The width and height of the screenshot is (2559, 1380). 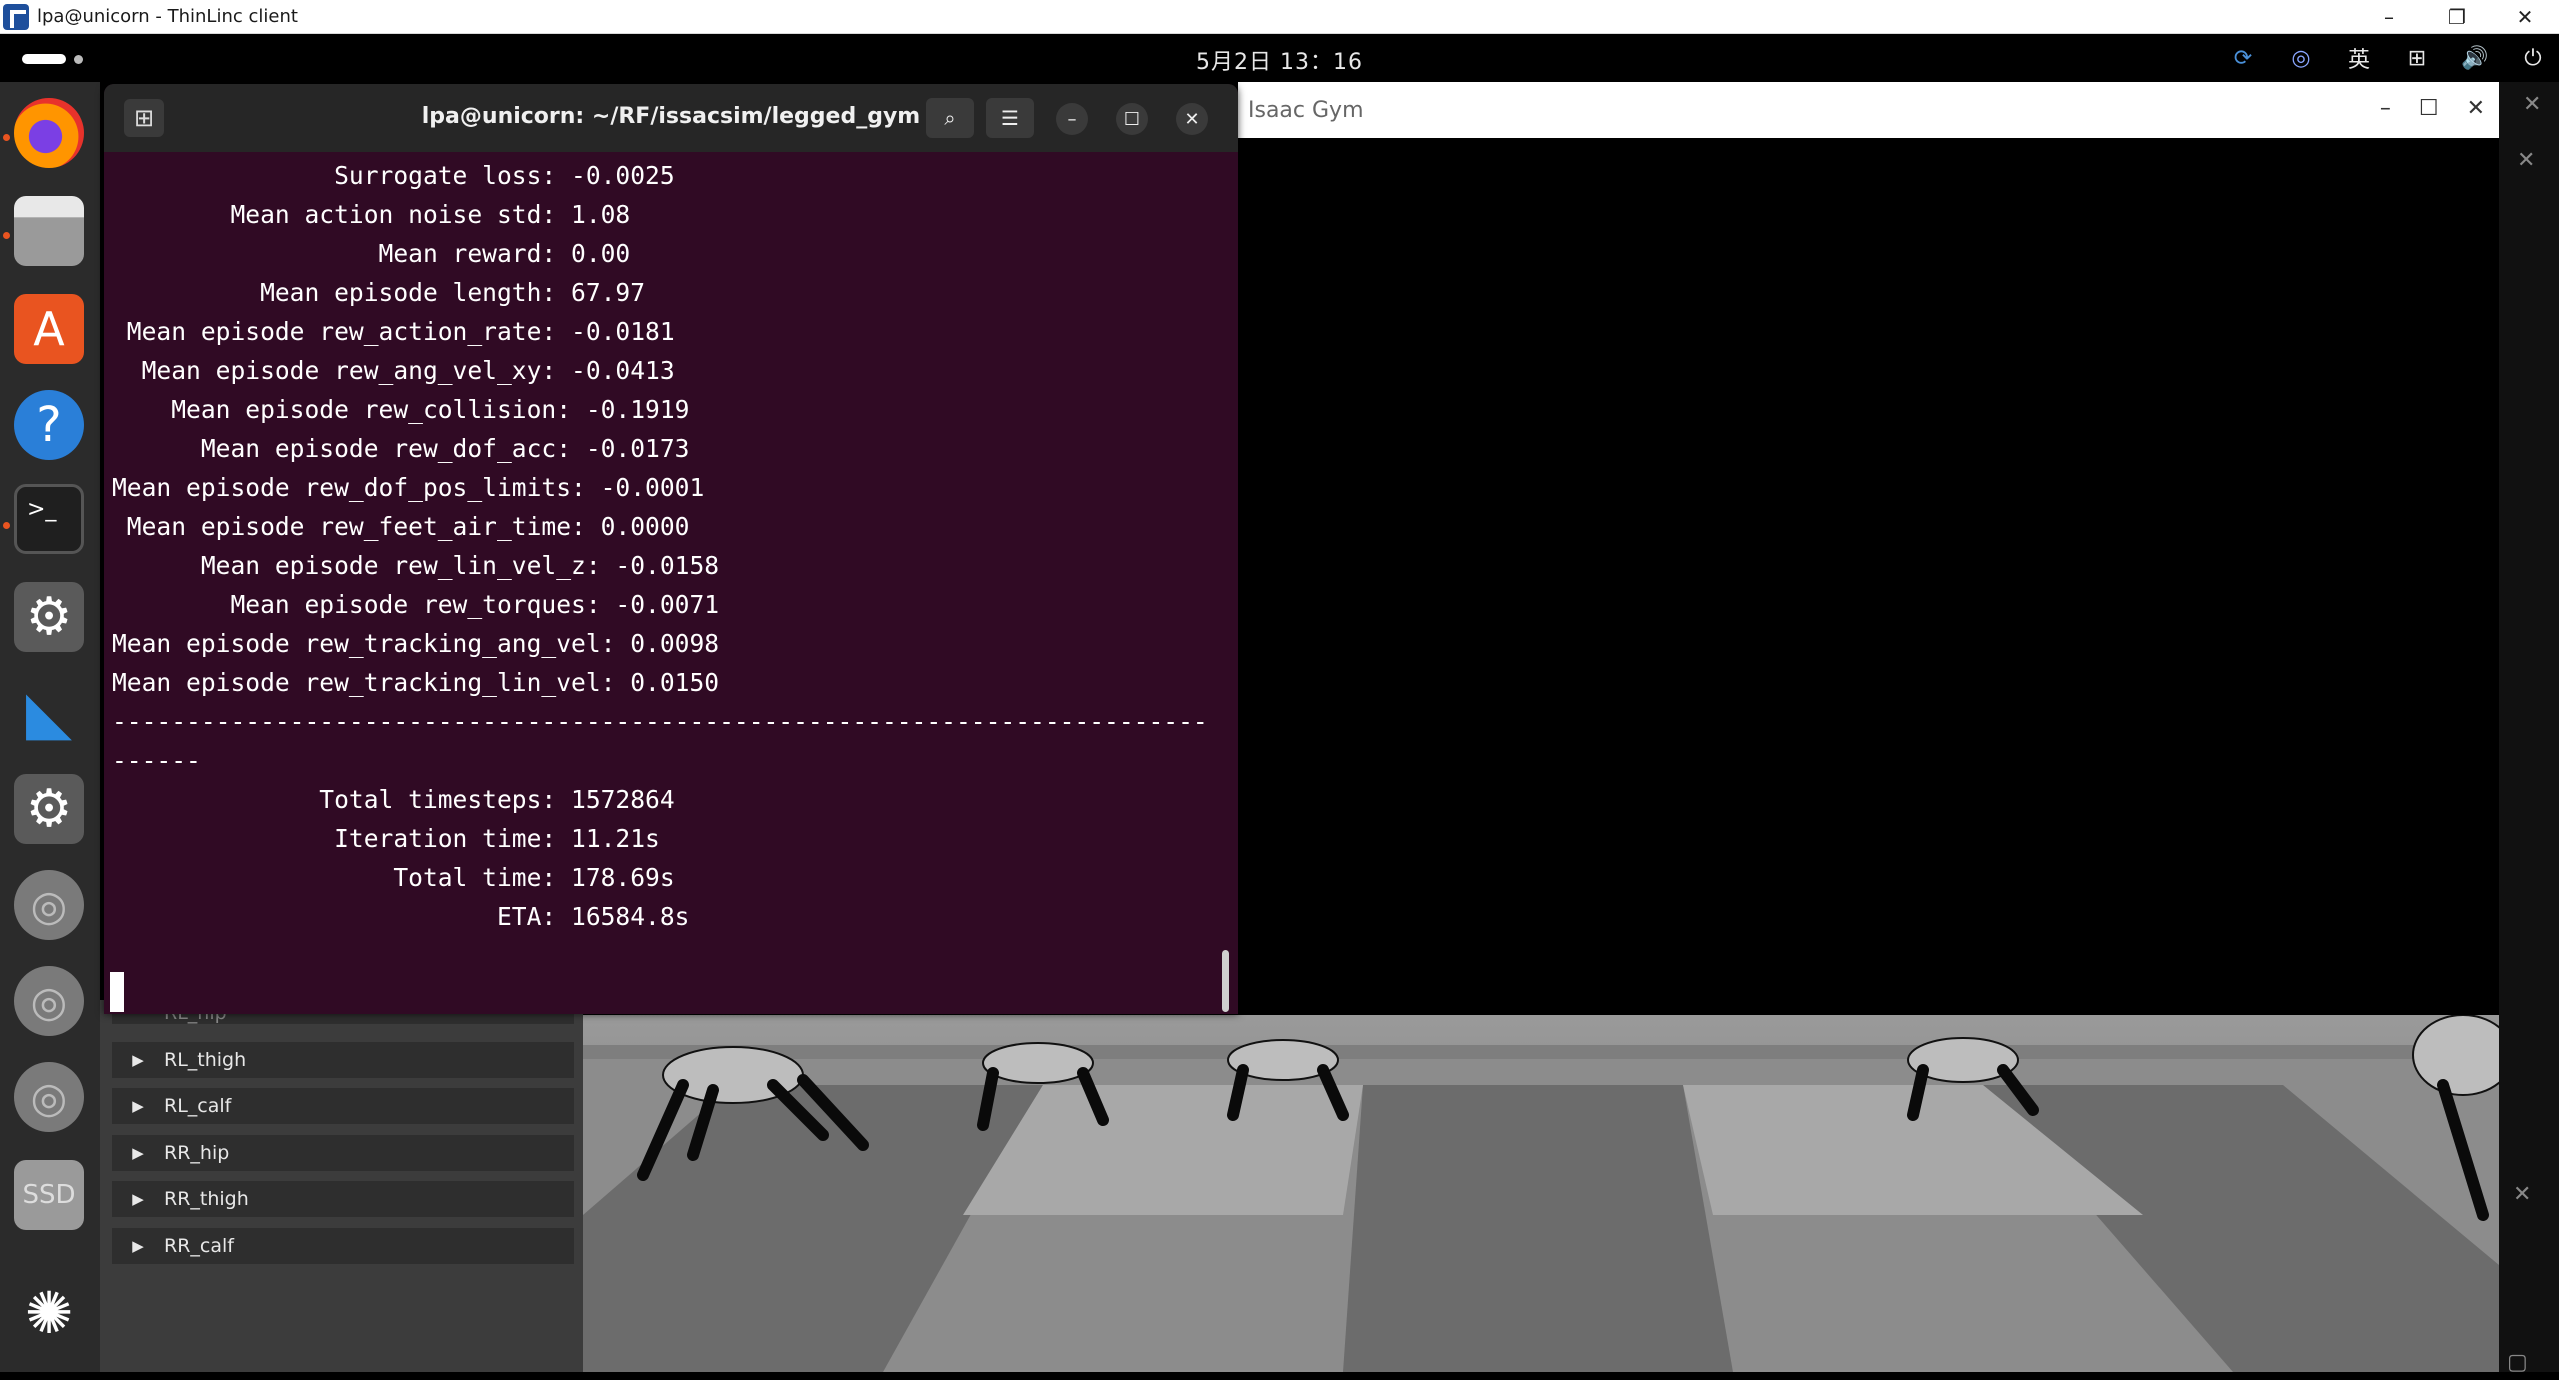 I want to click on vscode-icon: ◣, so click(x=49, y=713).